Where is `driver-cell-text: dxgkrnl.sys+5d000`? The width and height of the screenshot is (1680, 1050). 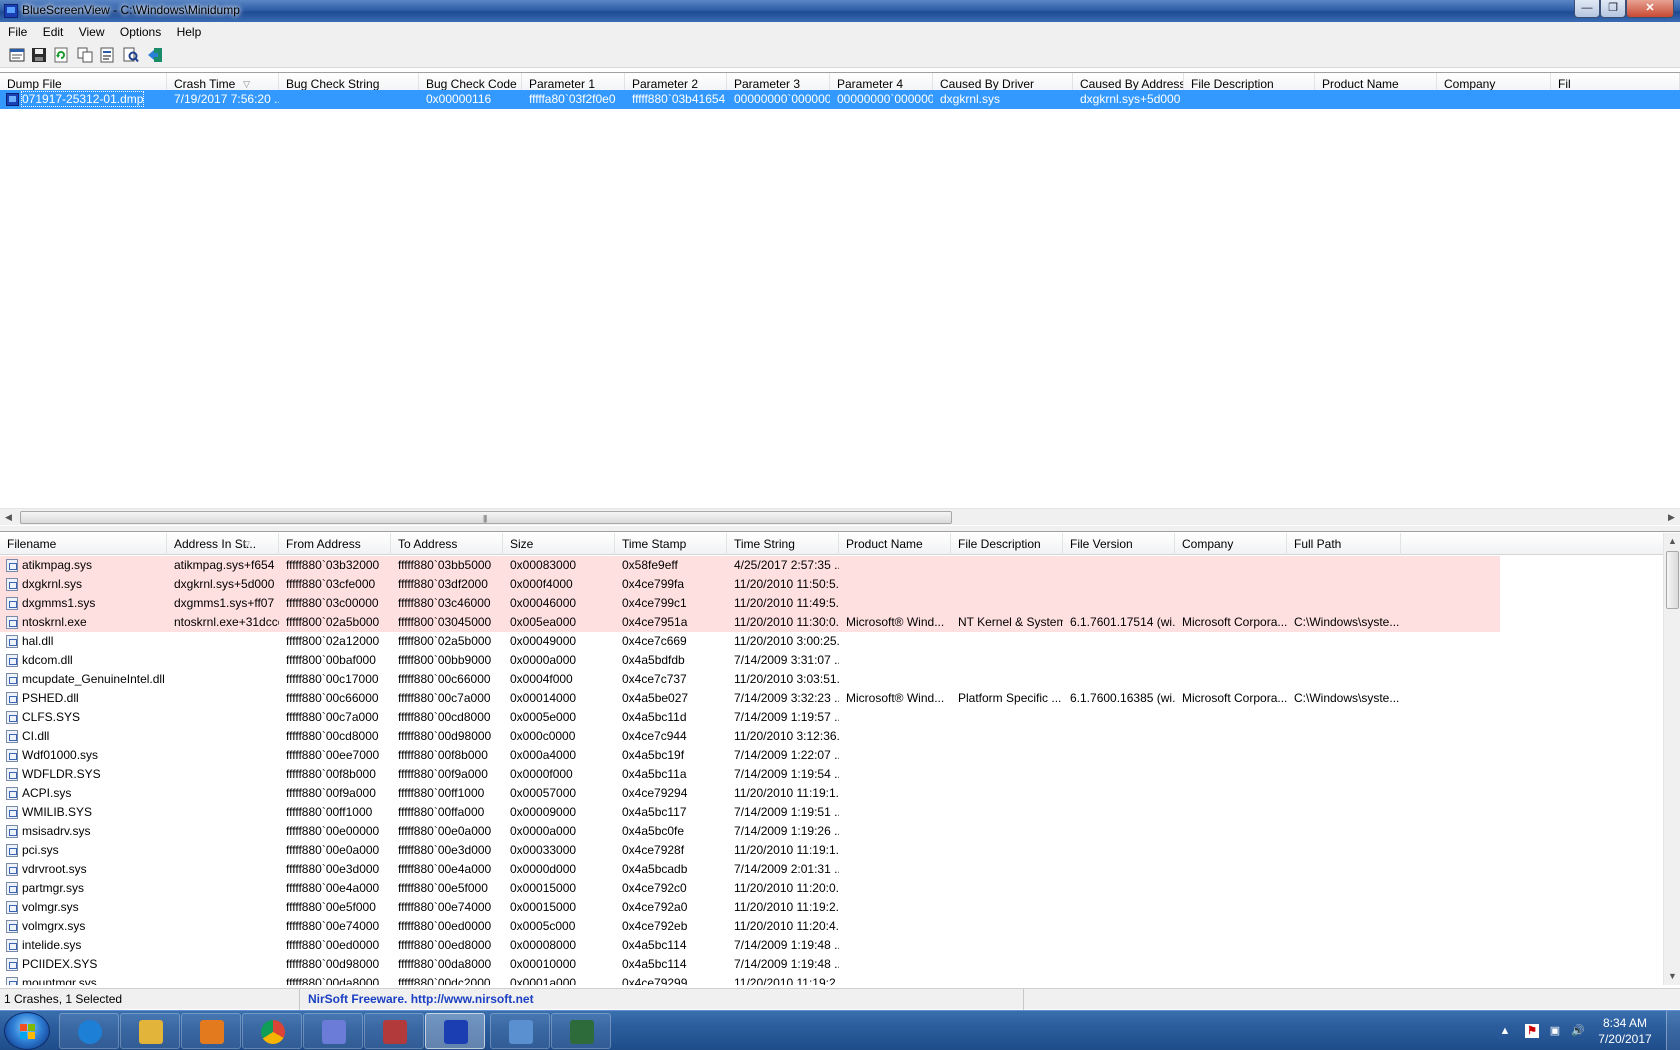 driver-cell-text: dxgkrnl.sys+5d000 is located at coordinates (224, 584).